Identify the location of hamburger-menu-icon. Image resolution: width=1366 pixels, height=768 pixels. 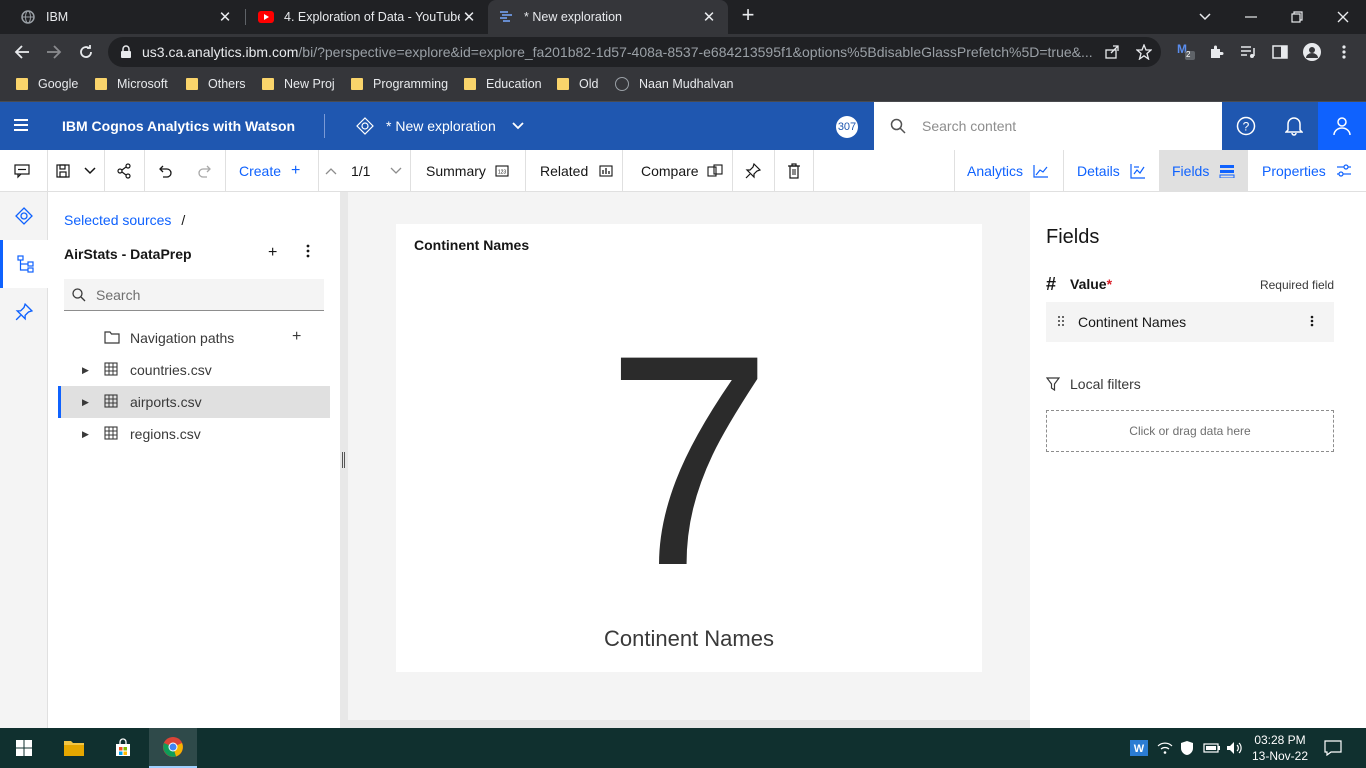
(21, 125).